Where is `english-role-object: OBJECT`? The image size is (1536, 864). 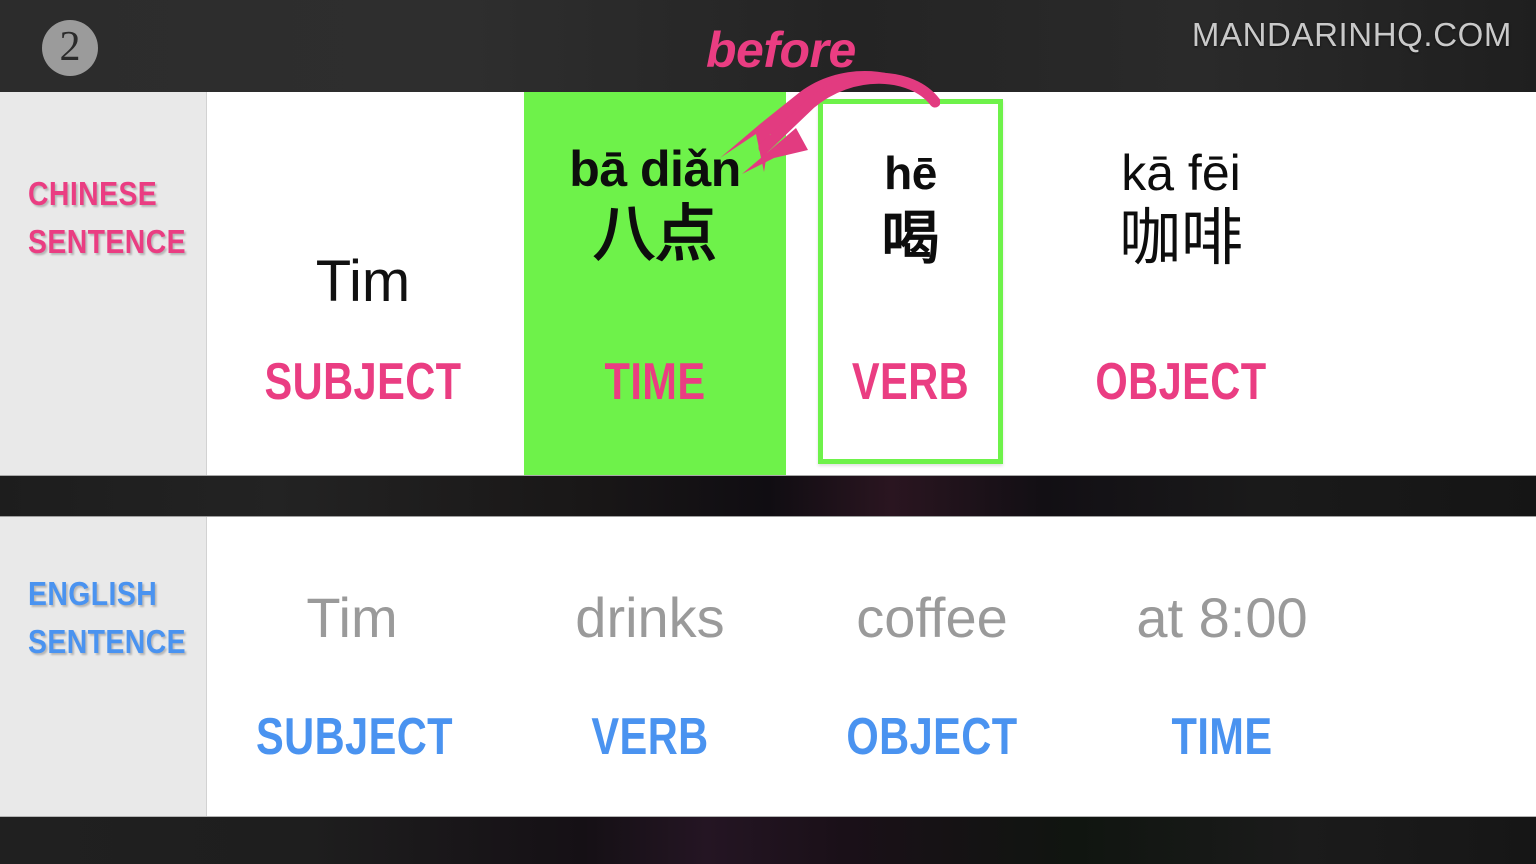 english-role-object: OBJECT is located at coordinates (932, 737).